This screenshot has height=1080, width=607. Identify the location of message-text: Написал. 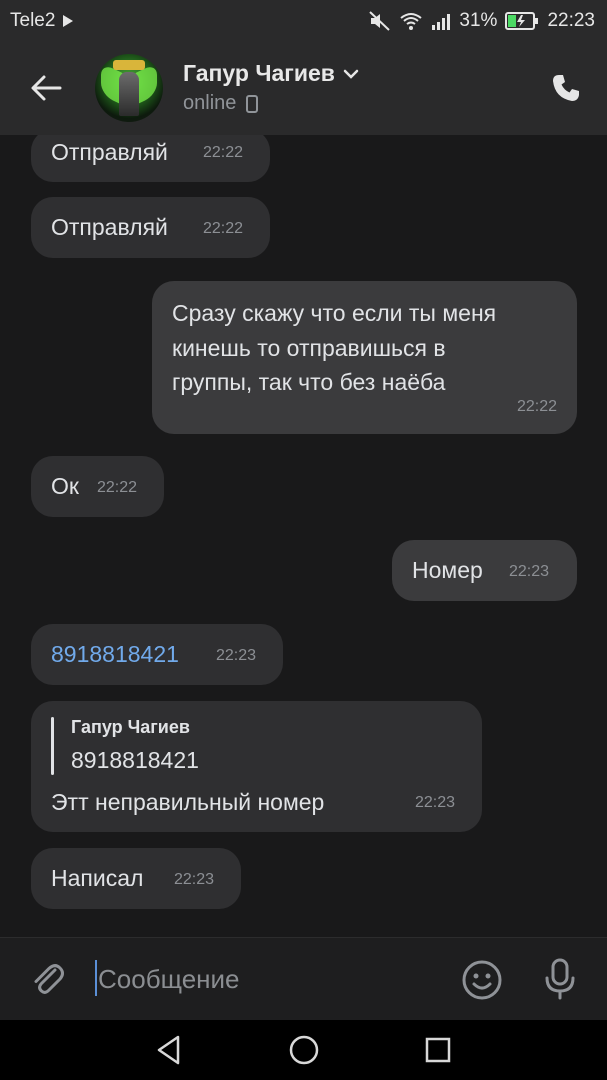
(97, 878).